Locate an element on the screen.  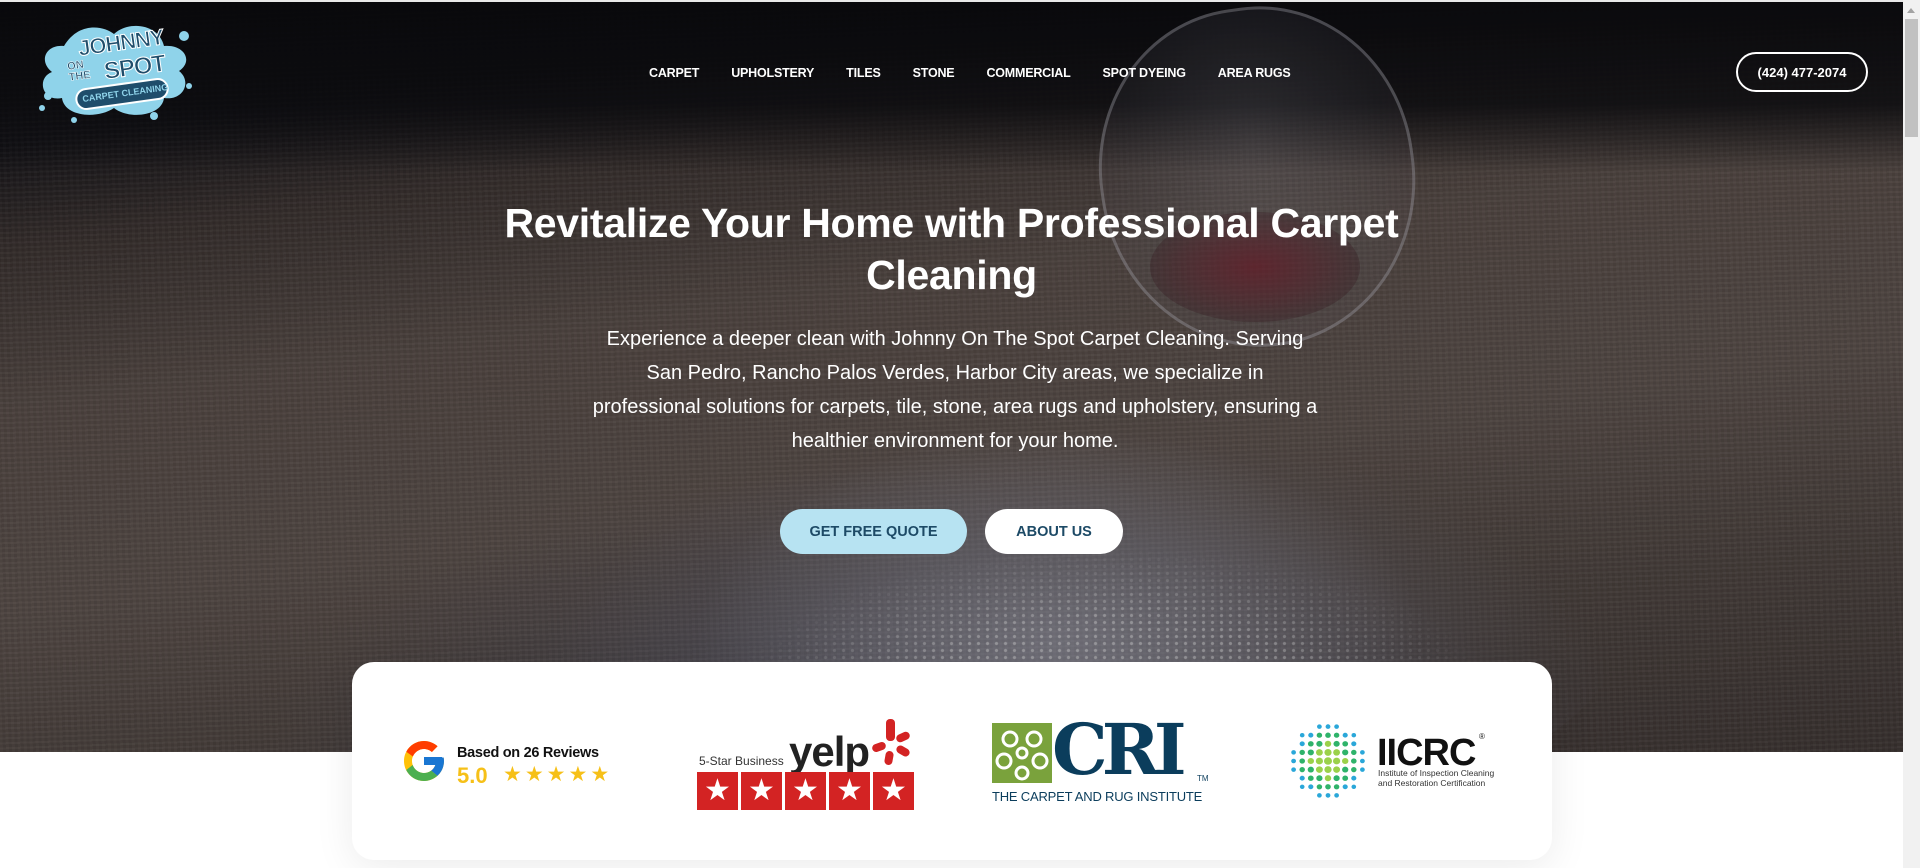
yelp-stars: ★ ★ ★ ★ ★ is located at coordinates (805, 791).